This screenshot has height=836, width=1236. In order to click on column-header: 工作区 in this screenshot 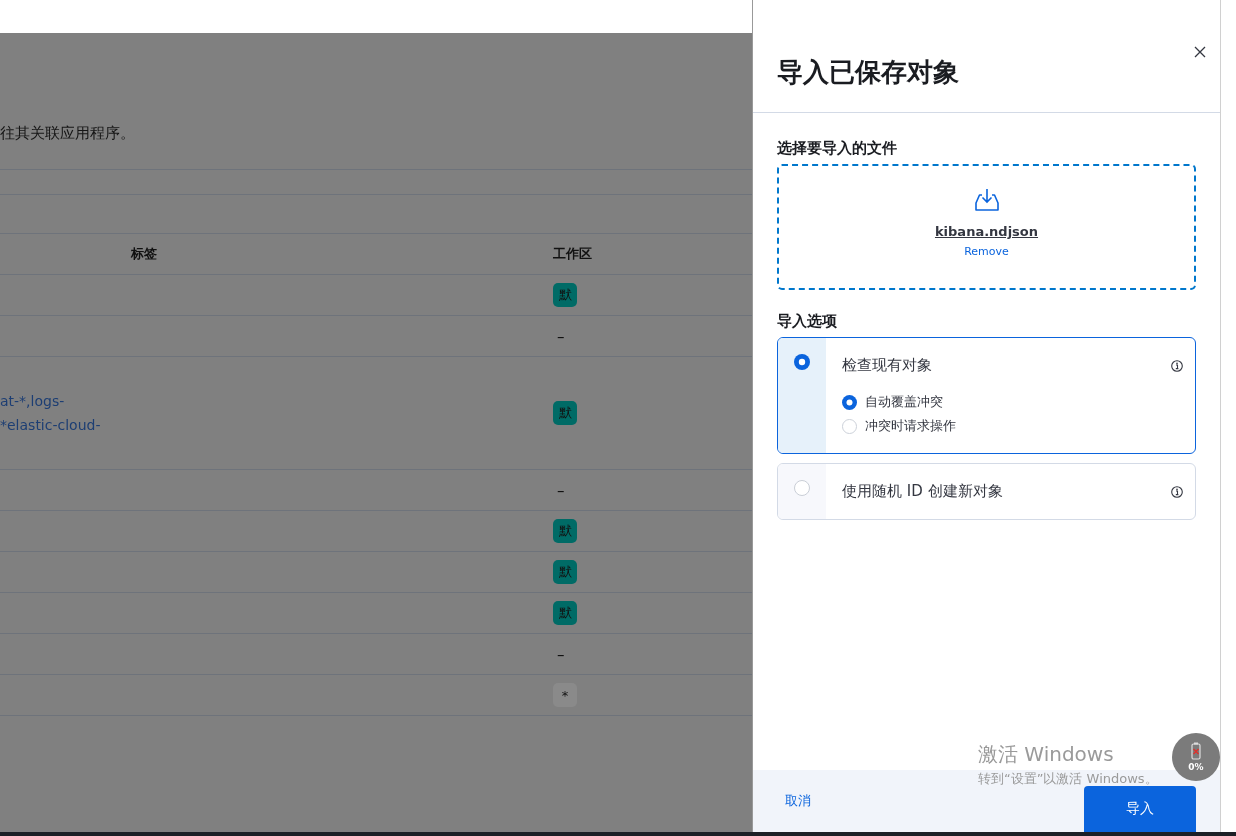, I will do `click(573, 254)`.